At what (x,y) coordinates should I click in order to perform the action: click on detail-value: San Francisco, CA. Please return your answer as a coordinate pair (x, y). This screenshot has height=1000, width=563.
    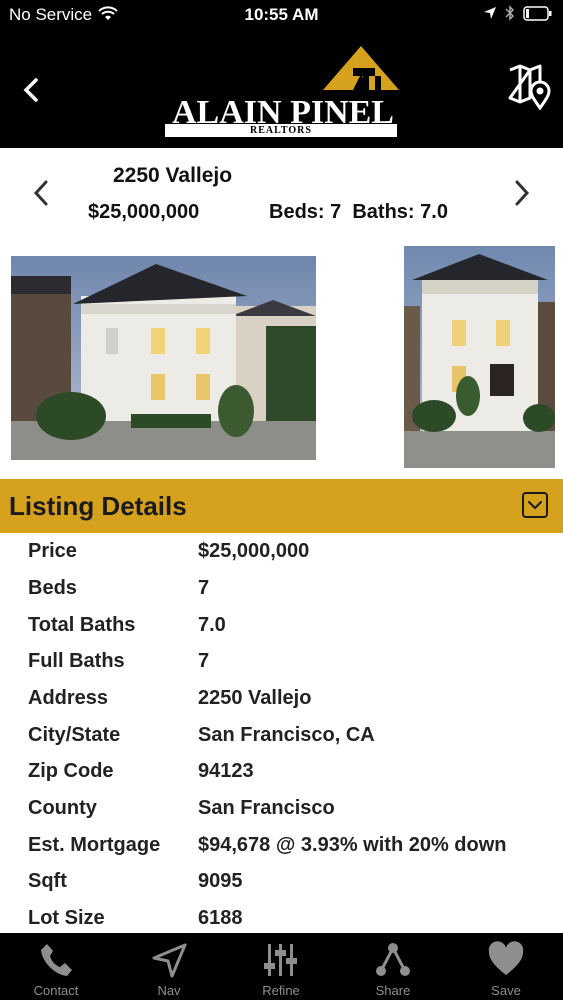
    Looking at the image, I should click on (286, 735).